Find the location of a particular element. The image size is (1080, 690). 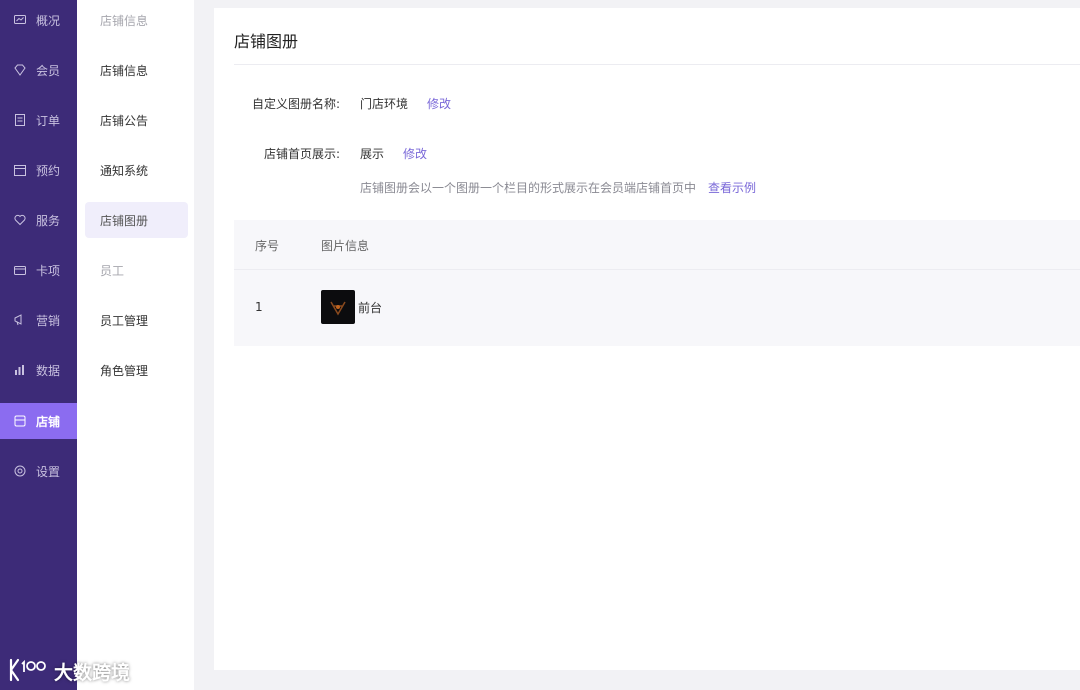

booking-icon is located at coordinates (20, 170).